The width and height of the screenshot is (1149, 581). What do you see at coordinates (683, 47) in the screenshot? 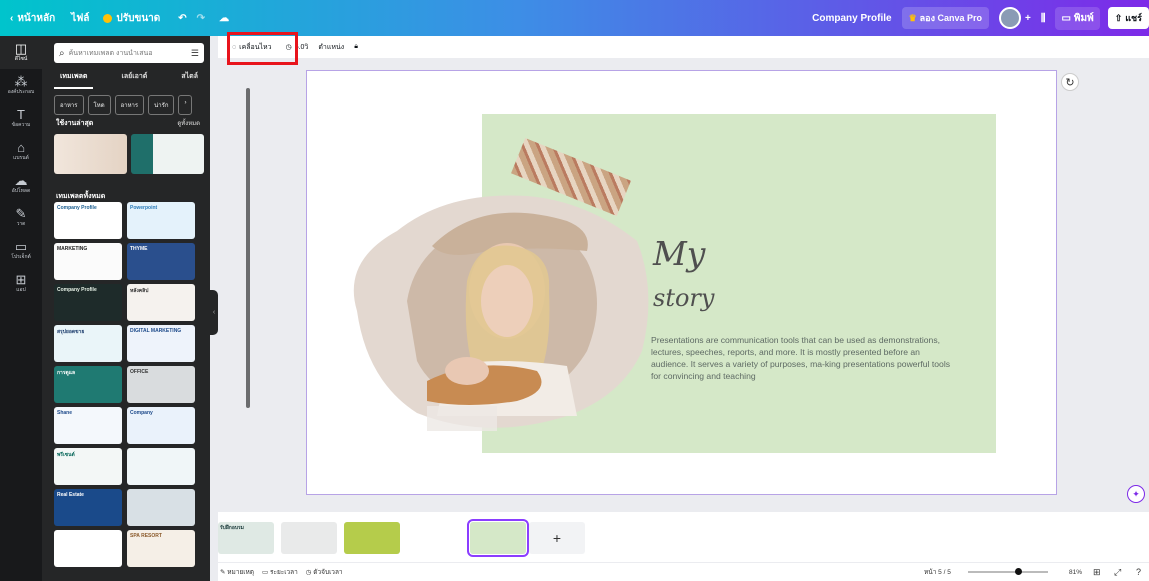
I see `canvas-toolbar: ◌ เคลื่อนไหว ◷ 5.0วิ ตำแหน่ง 🔒︎` at bounding box center [683, 47].